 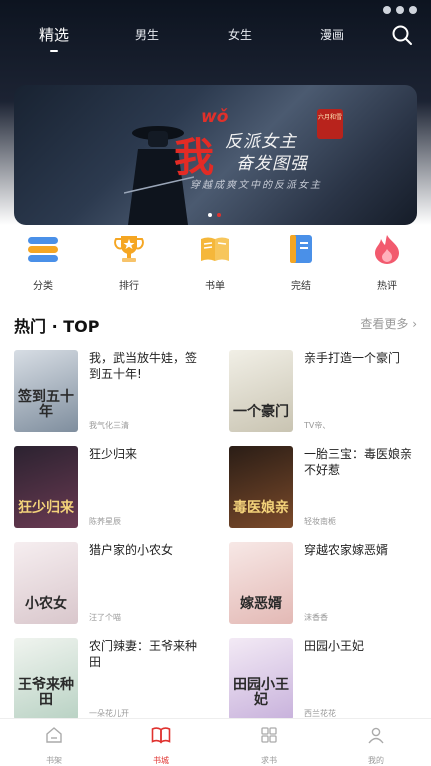 I want to click on grid-icon, so click(x=269, y=735).